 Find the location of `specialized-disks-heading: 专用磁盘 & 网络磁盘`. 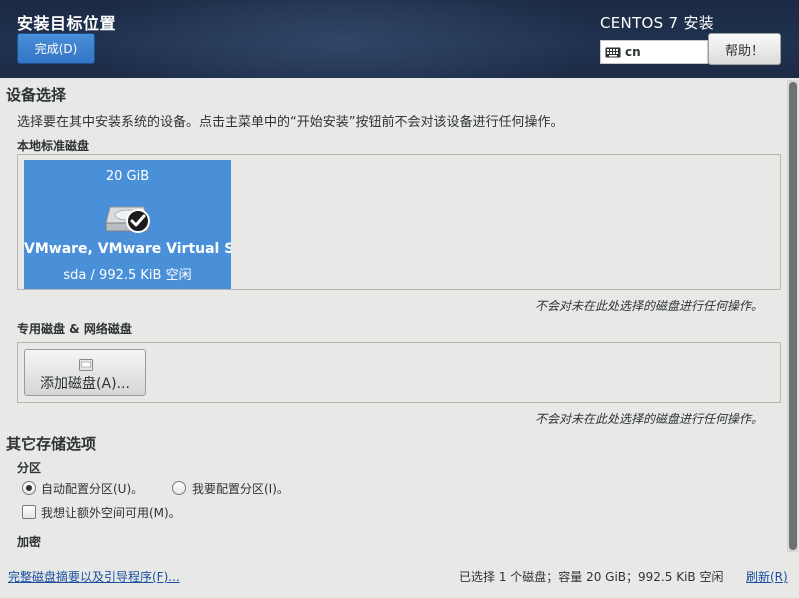

specialized-disks-heading: 专用磁盘 & 网络磁盘 is located at coordinates (74, 329).